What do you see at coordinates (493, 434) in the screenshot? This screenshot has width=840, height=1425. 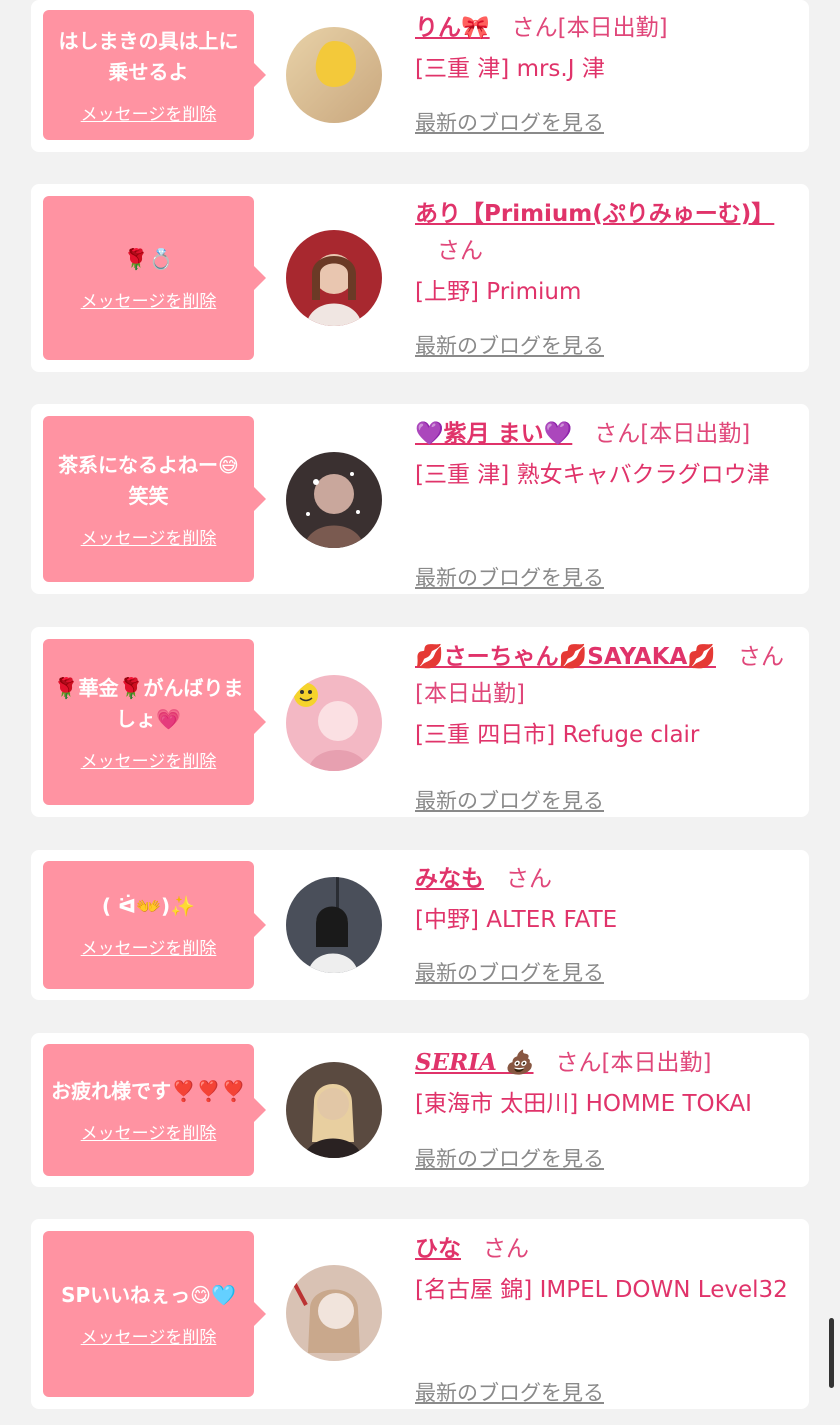 I see `girl-name-link: 💜紫月 まい💜` at bounding box center [493, 434].